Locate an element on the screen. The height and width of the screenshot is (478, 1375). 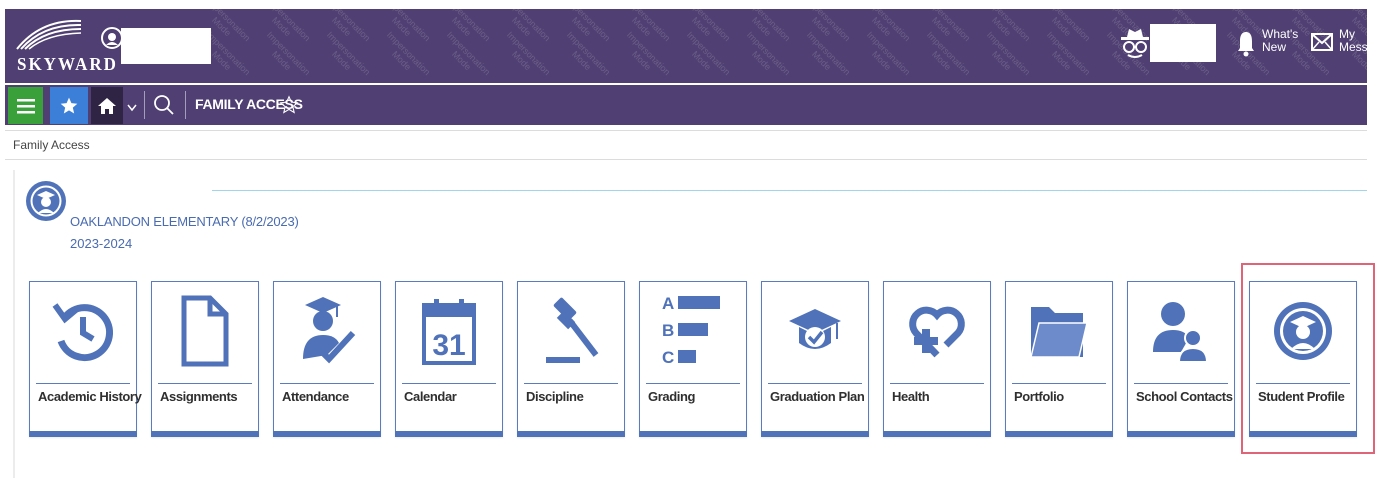
tile-label: Health is located at coordinates (911, 396).